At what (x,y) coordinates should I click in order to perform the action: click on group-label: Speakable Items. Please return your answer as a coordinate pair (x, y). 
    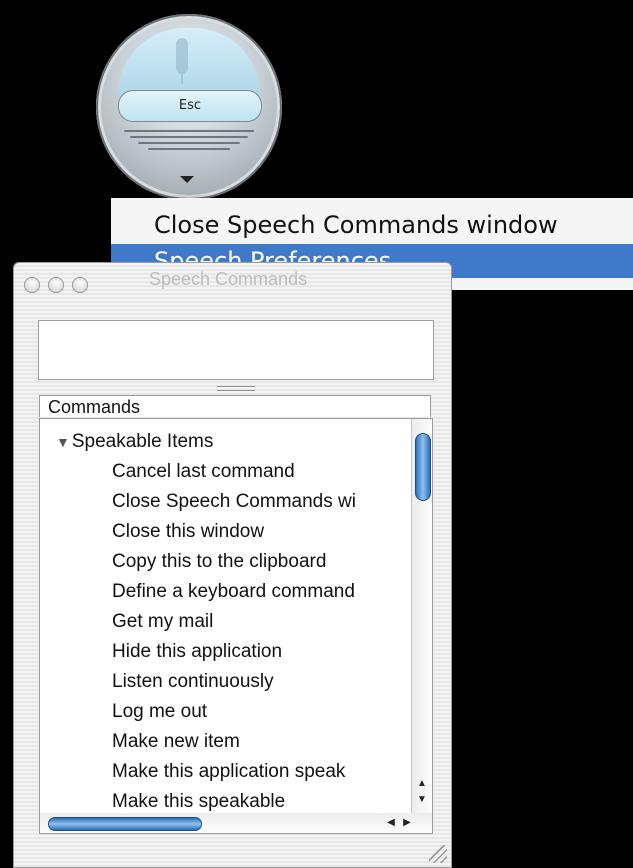
    Looking at the image, I should click on (142, 441).